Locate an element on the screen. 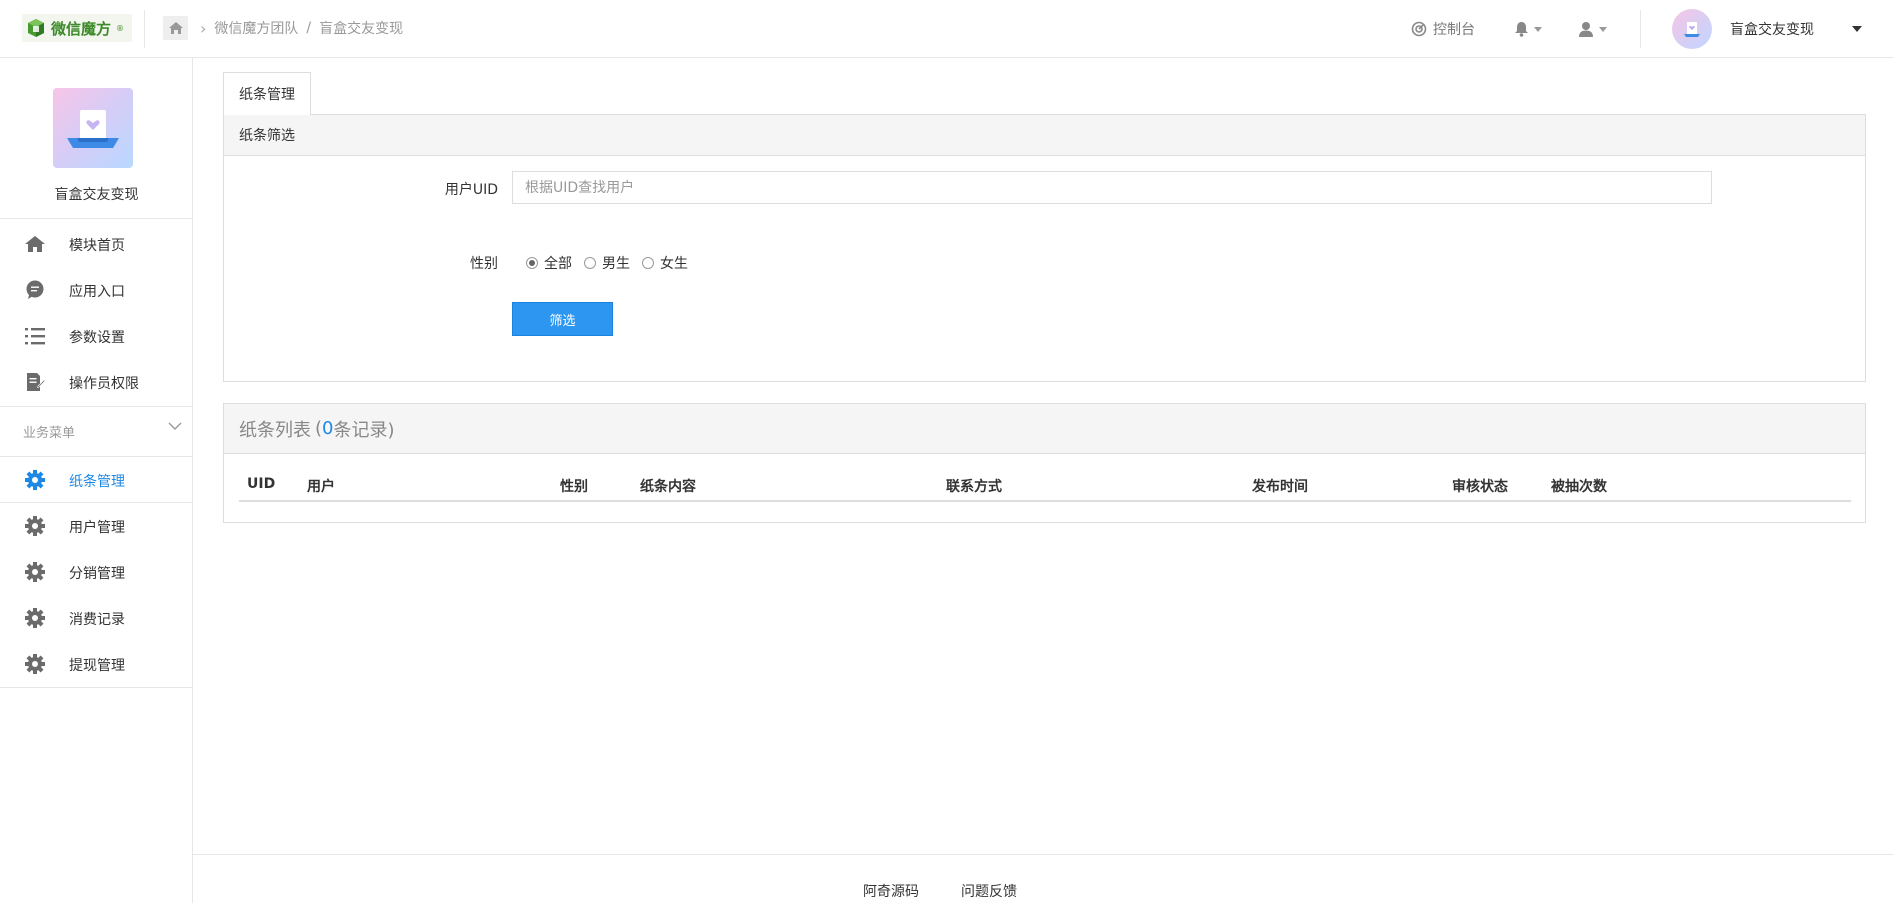  column-header-gender: 性别 is located at coordinates (574, 487).